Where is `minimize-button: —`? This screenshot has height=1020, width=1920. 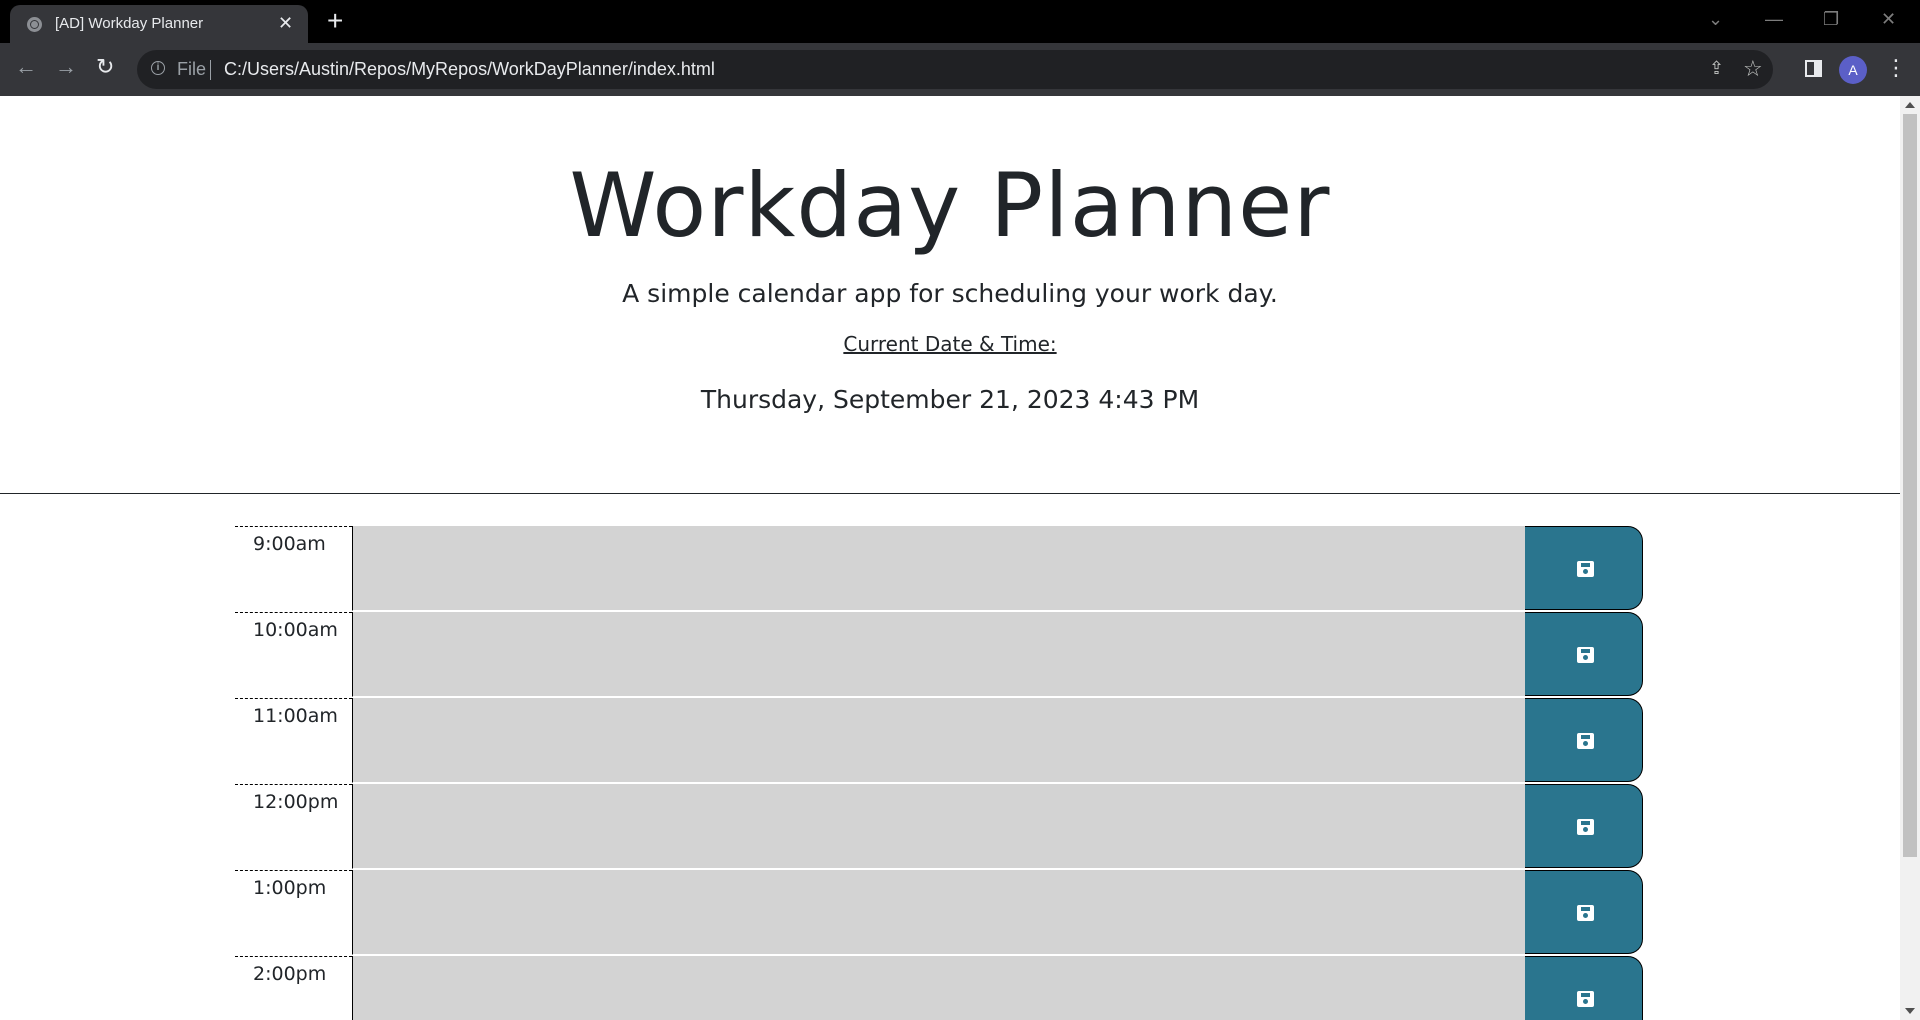
minimize-button: — is located at coordinates (1774, 19).